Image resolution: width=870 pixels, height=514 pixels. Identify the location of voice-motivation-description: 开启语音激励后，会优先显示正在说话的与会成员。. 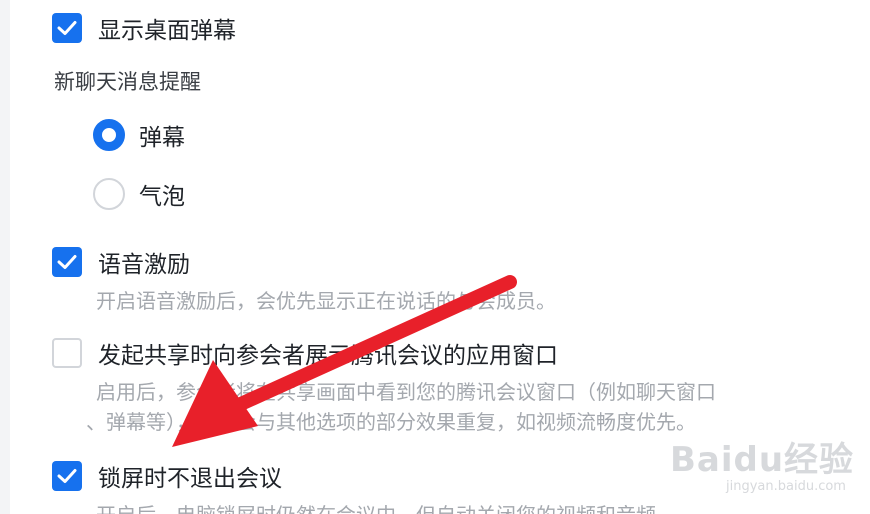
(326, 301).